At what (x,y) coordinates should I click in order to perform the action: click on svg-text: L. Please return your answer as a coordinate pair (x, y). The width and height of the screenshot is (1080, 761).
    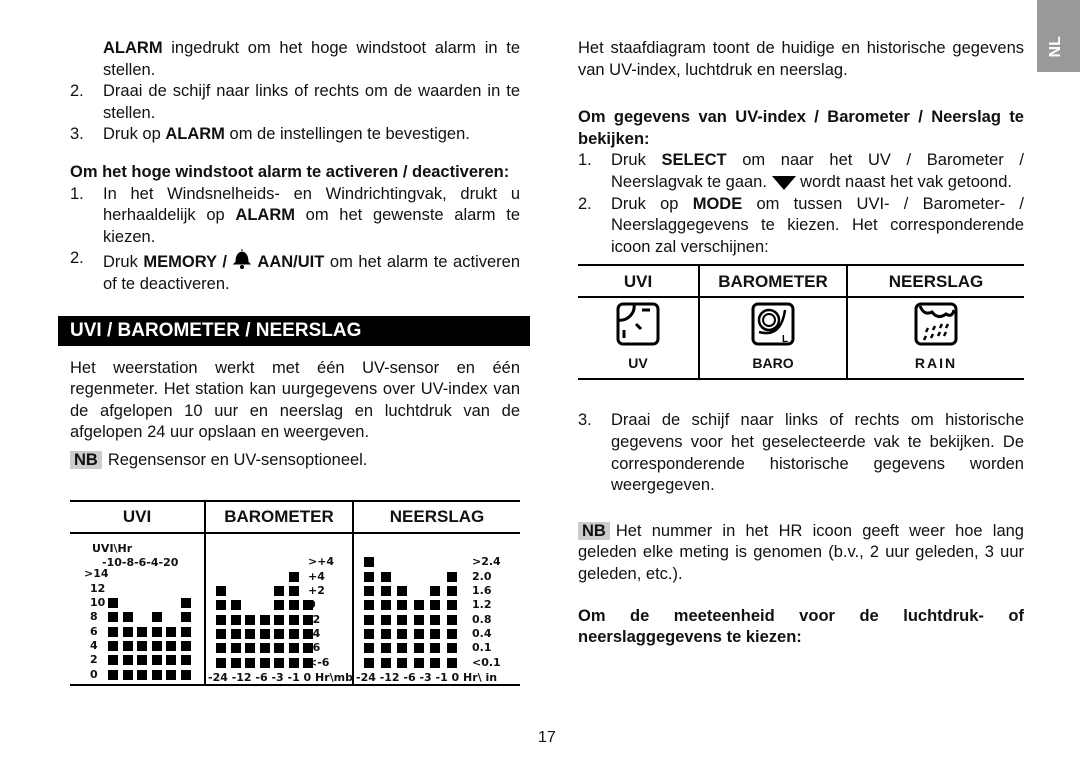
    Looking at the image, I should click on (785, 339).